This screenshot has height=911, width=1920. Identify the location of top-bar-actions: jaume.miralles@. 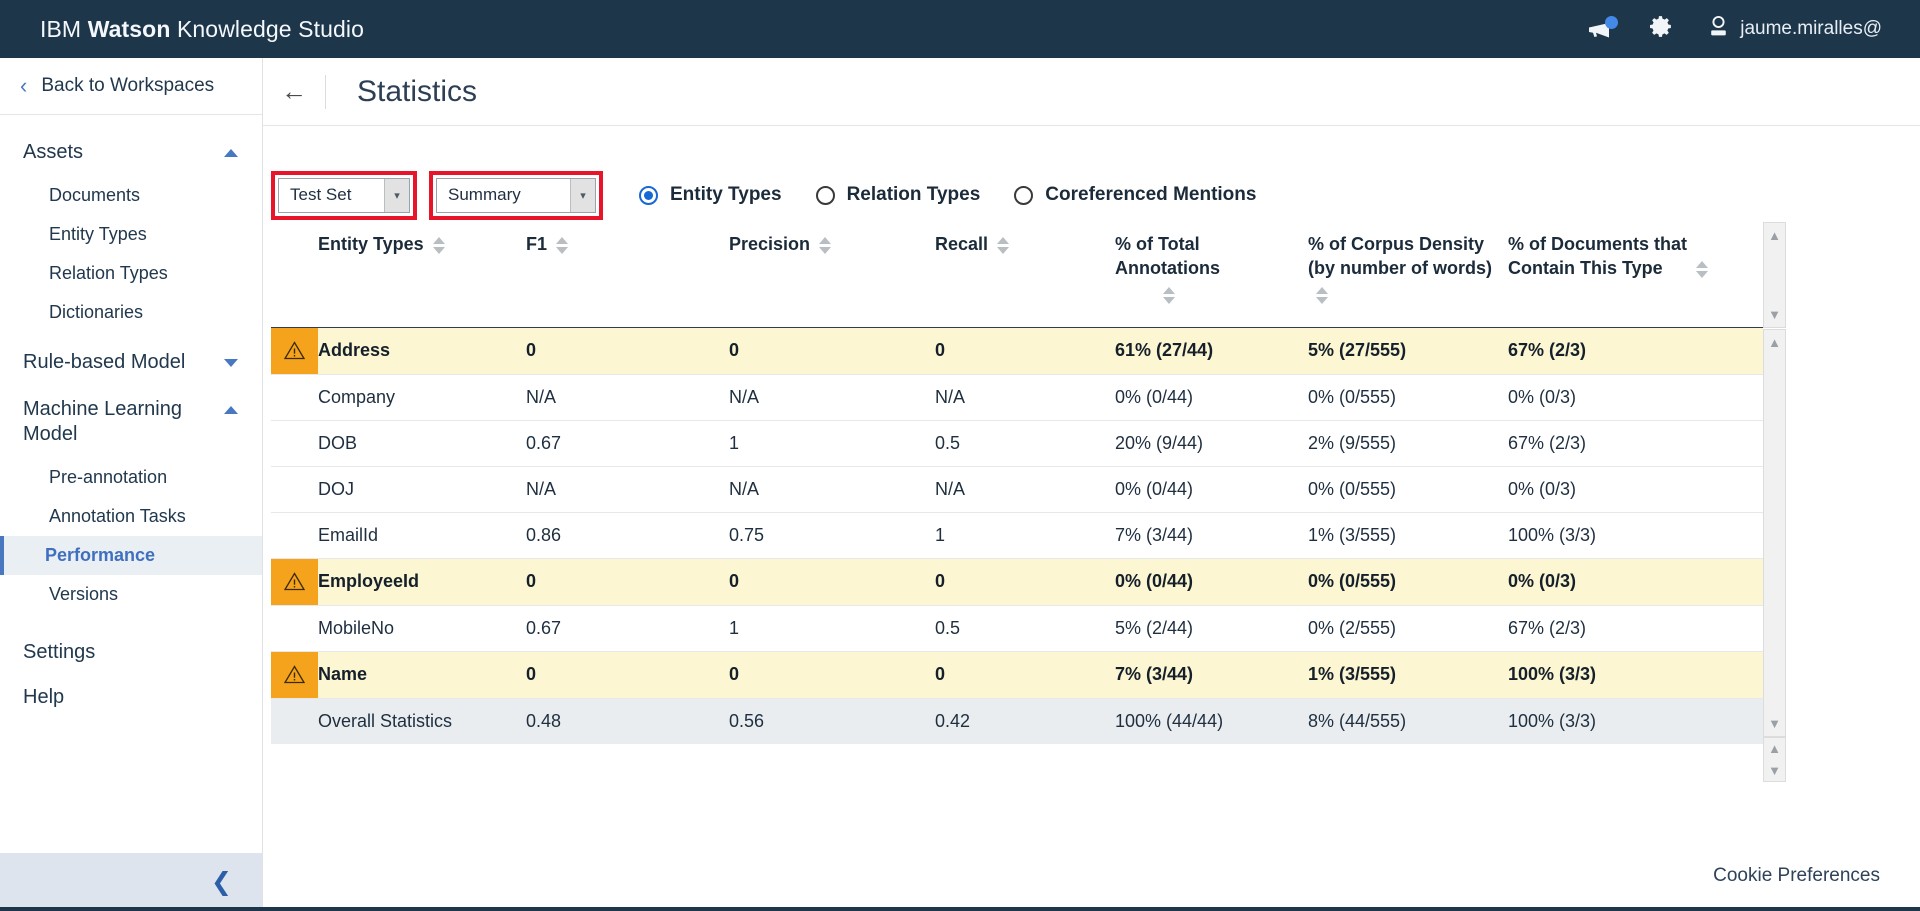
(1753, 29).